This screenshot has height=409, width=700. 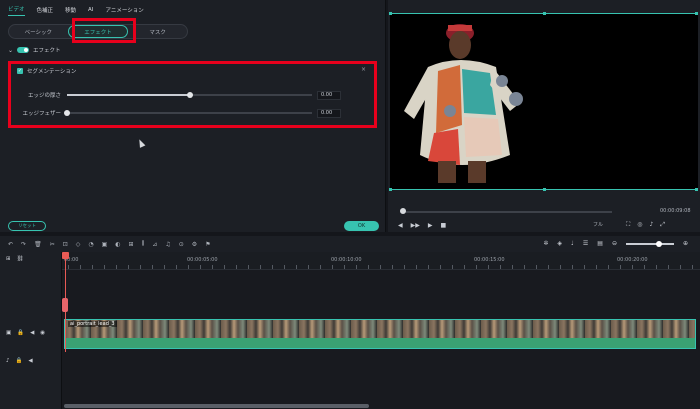 I want to click on edge-feather-row: エッジフェザー 0.00, so click(x=185, y=113).